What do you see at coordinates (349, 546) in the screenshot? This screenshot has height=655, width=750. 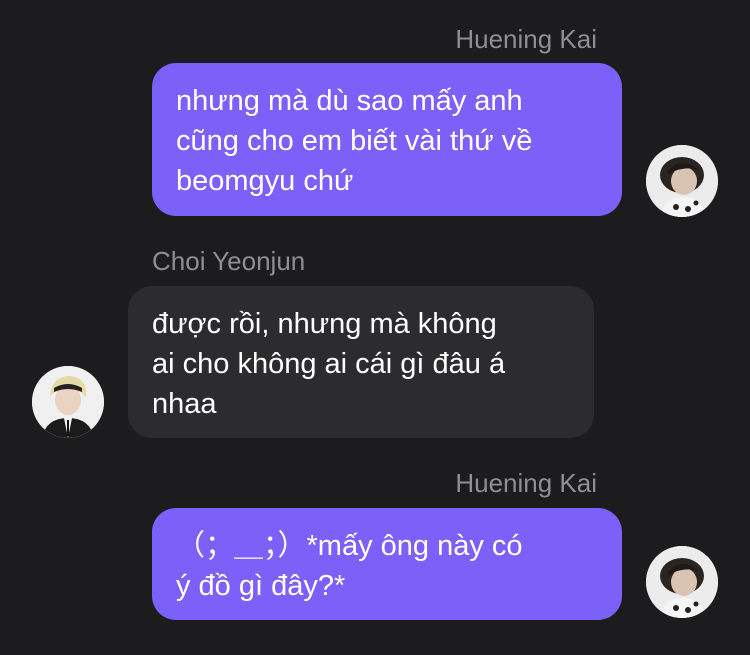 I see `message-text-line: （；＿；）*mấy ông này có` at bounding box center [349, 546].